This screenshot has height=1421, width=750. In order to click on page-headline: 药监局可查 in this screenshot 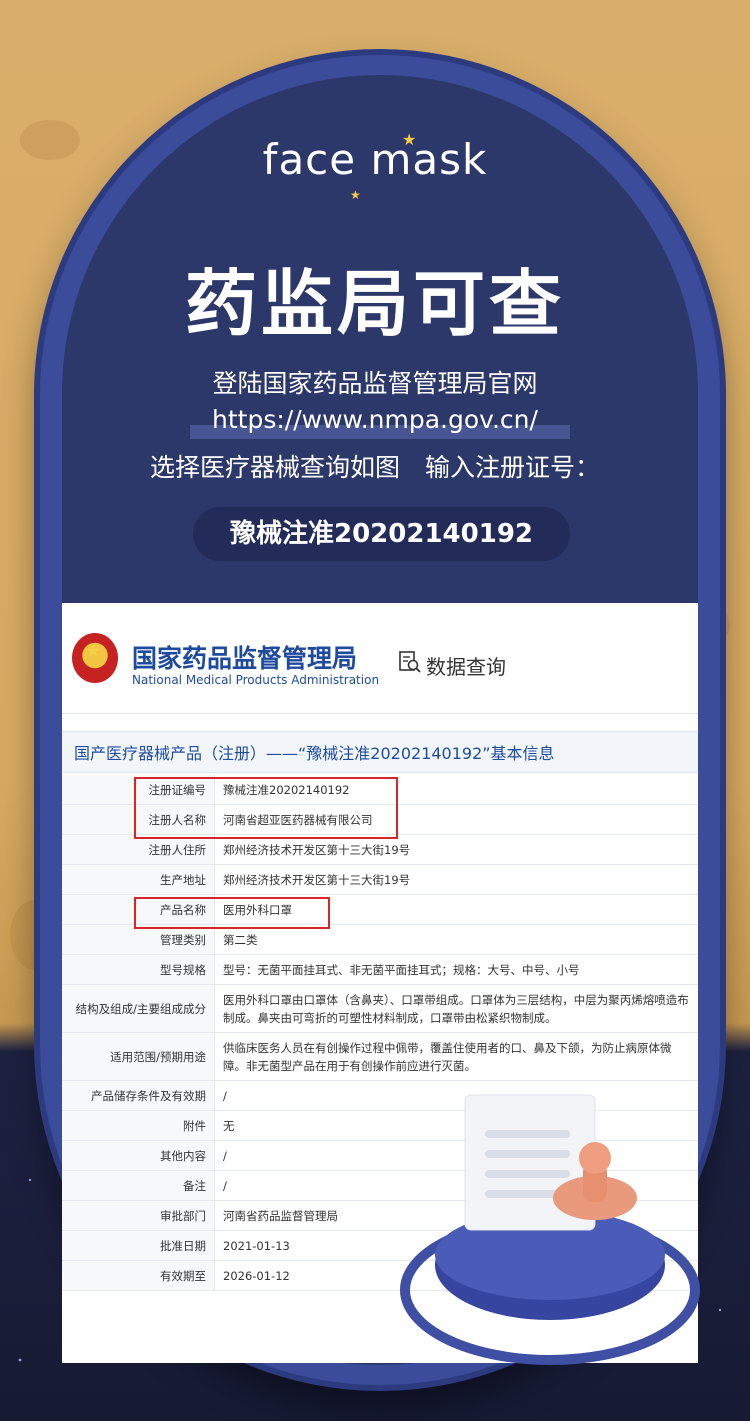, I will do `click(374, 304)`.